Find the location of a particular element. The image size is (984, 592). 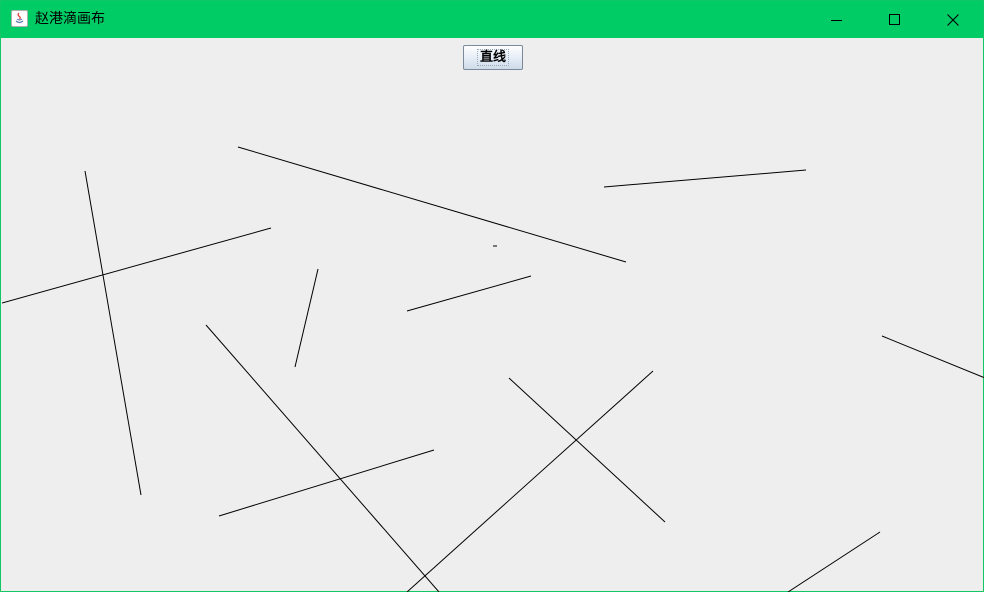

maximize-icon is located at coordinates (894, 19).